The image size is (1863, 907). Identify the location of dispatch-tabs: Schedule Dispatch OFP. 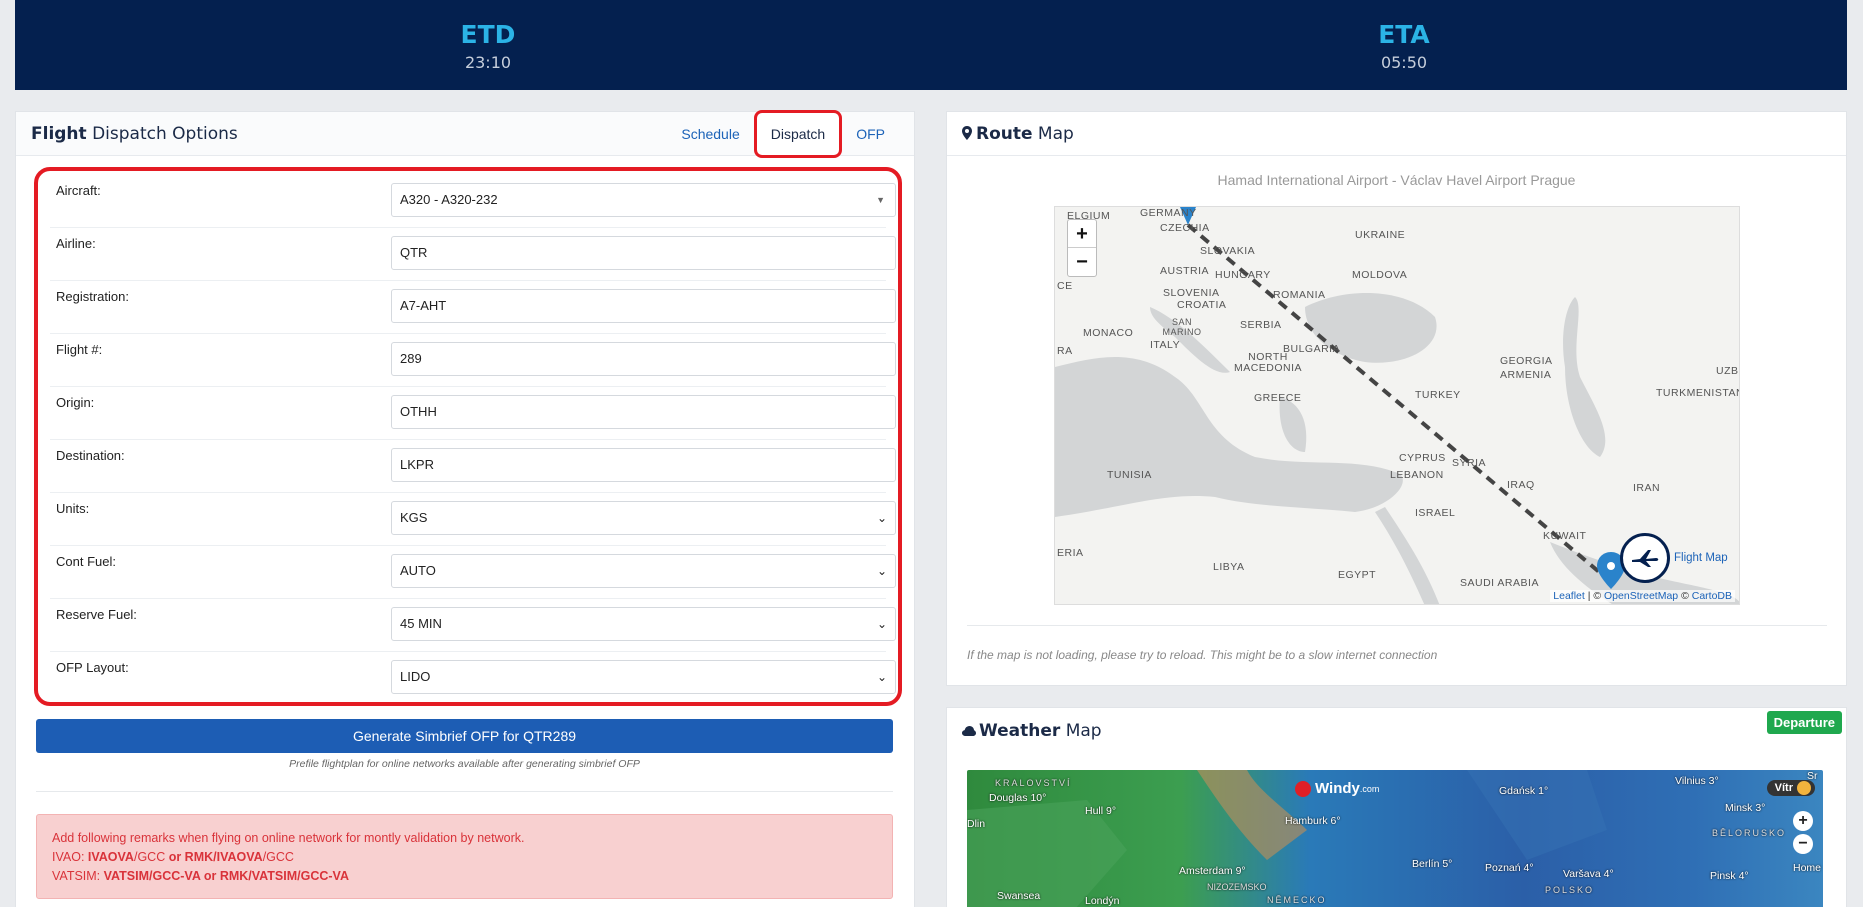
(783, 134).